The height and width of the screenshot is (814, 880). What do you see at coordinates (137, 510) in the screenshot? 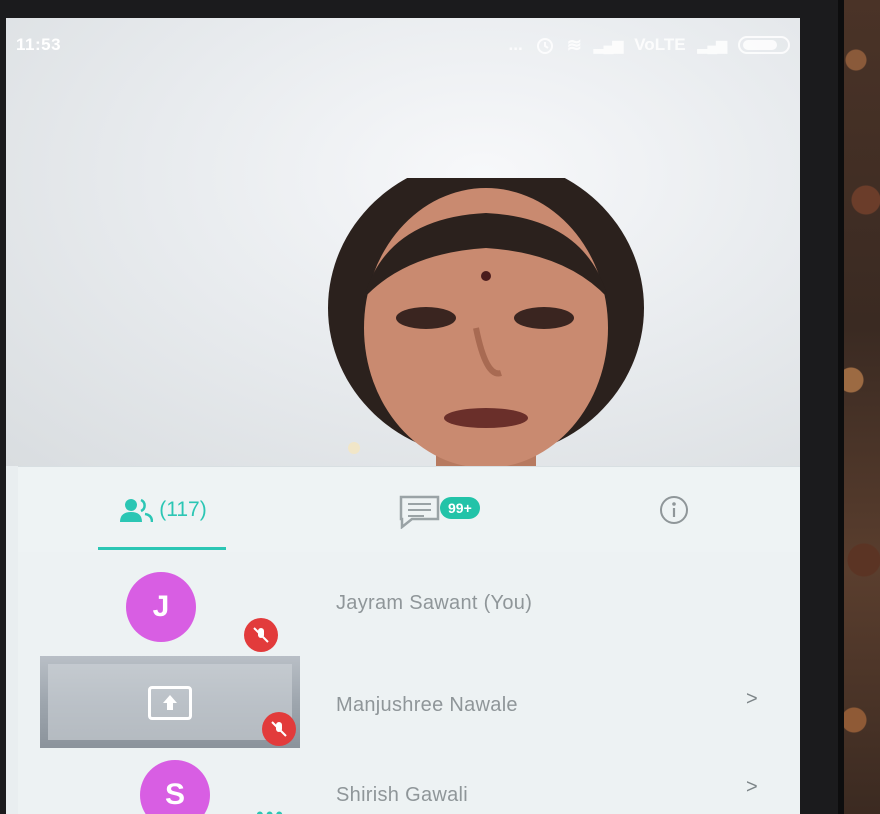
I see `participants-icon` at bounding box center [137, 510].